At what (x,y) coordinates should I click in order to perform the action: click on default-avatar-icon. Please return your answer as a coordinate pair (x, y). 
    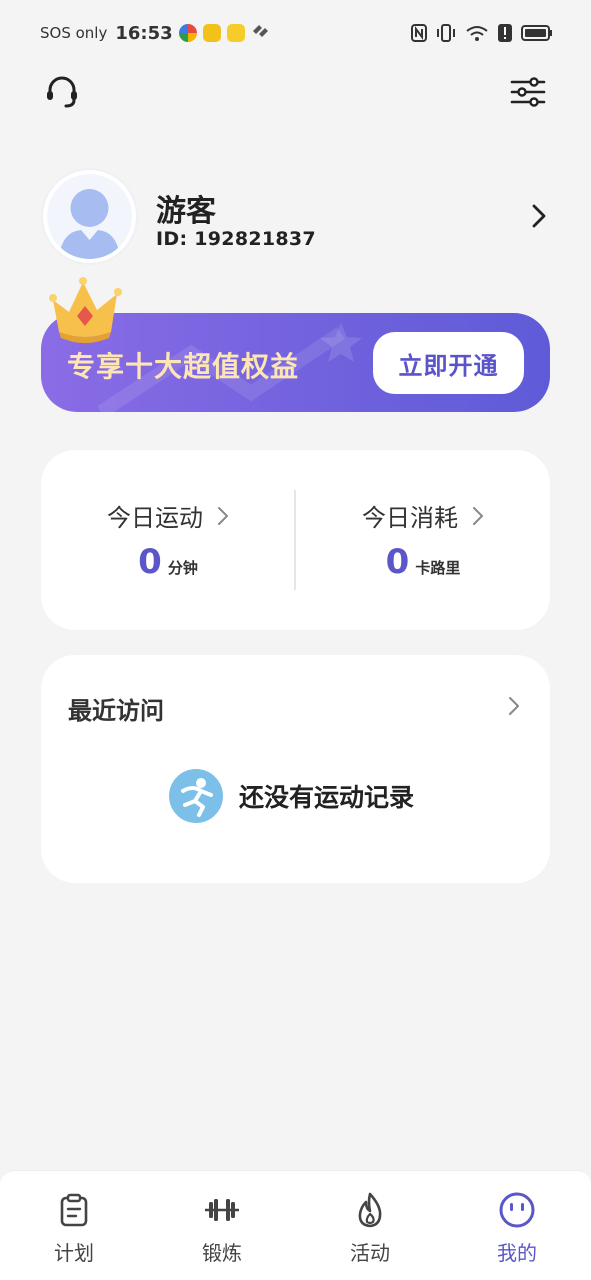
    Looking at the image, I should click on (89, 216).